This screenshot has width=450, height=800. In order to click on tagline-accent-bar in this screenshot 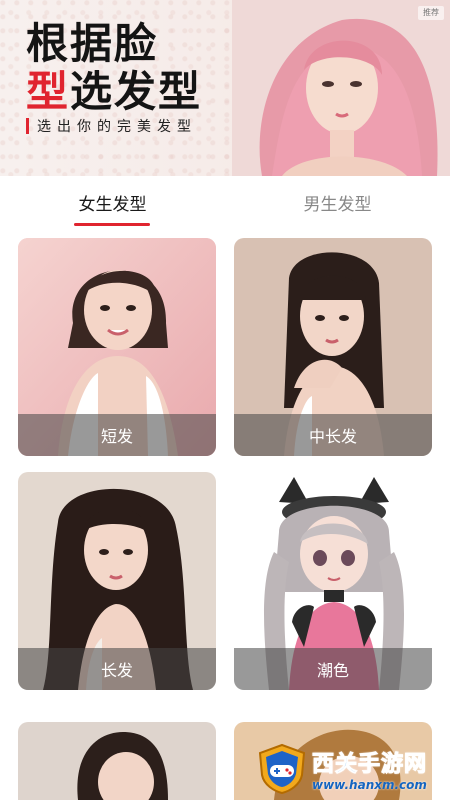, I will do `click(27, 126)`.